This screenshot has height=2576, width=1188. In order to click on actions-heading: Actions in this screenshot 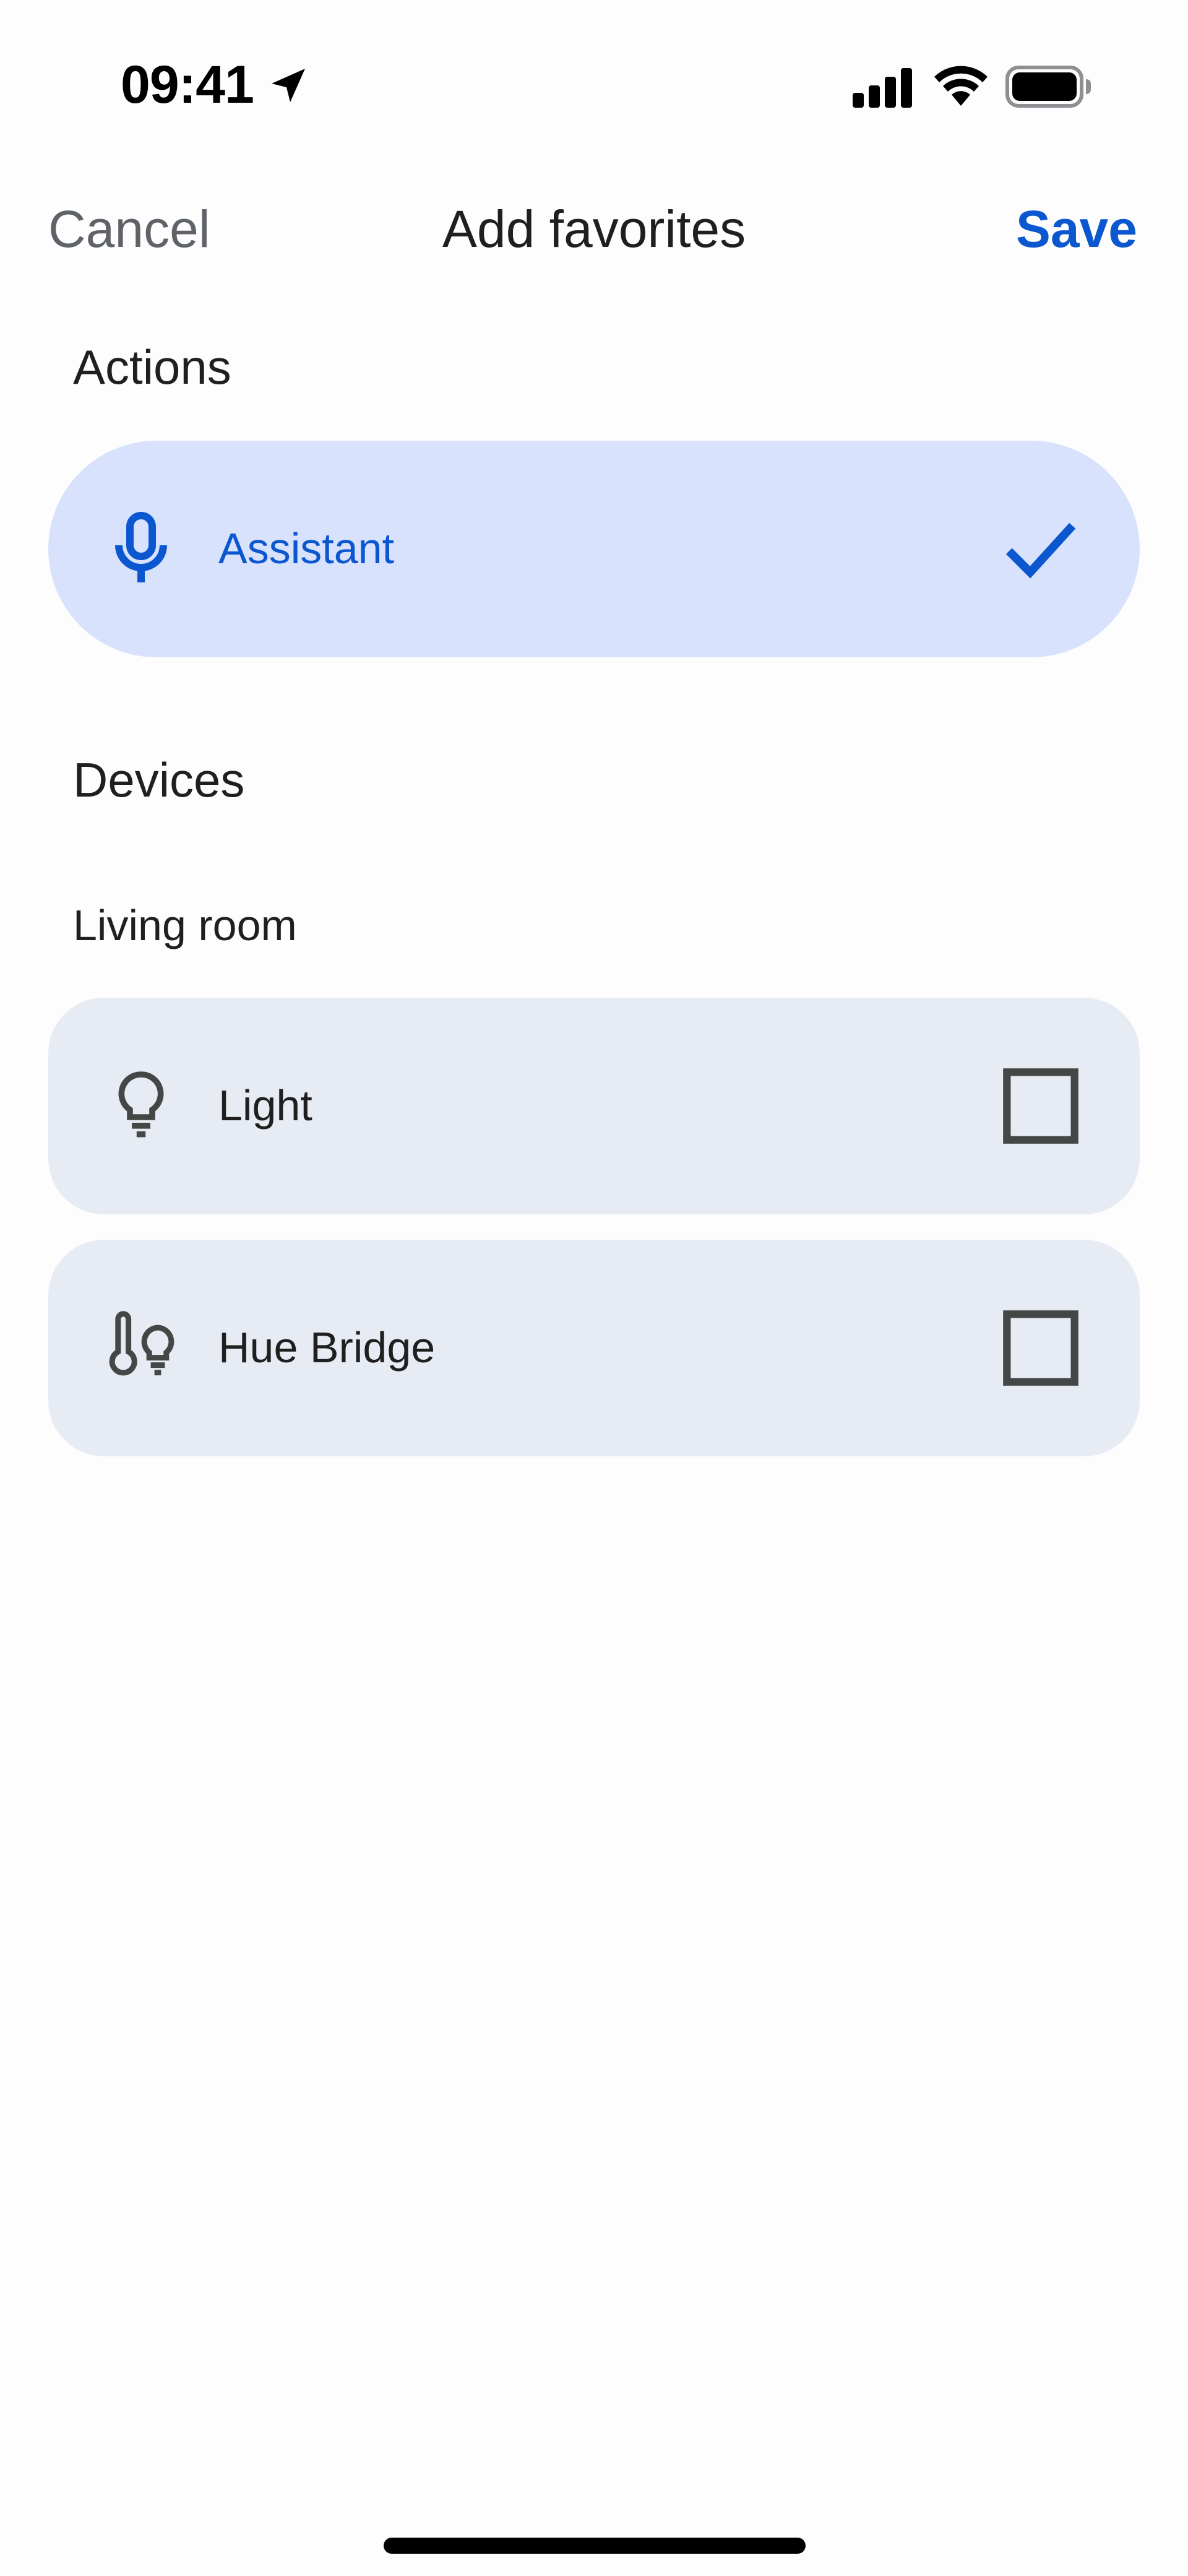, I will do `click(152, 367)`.